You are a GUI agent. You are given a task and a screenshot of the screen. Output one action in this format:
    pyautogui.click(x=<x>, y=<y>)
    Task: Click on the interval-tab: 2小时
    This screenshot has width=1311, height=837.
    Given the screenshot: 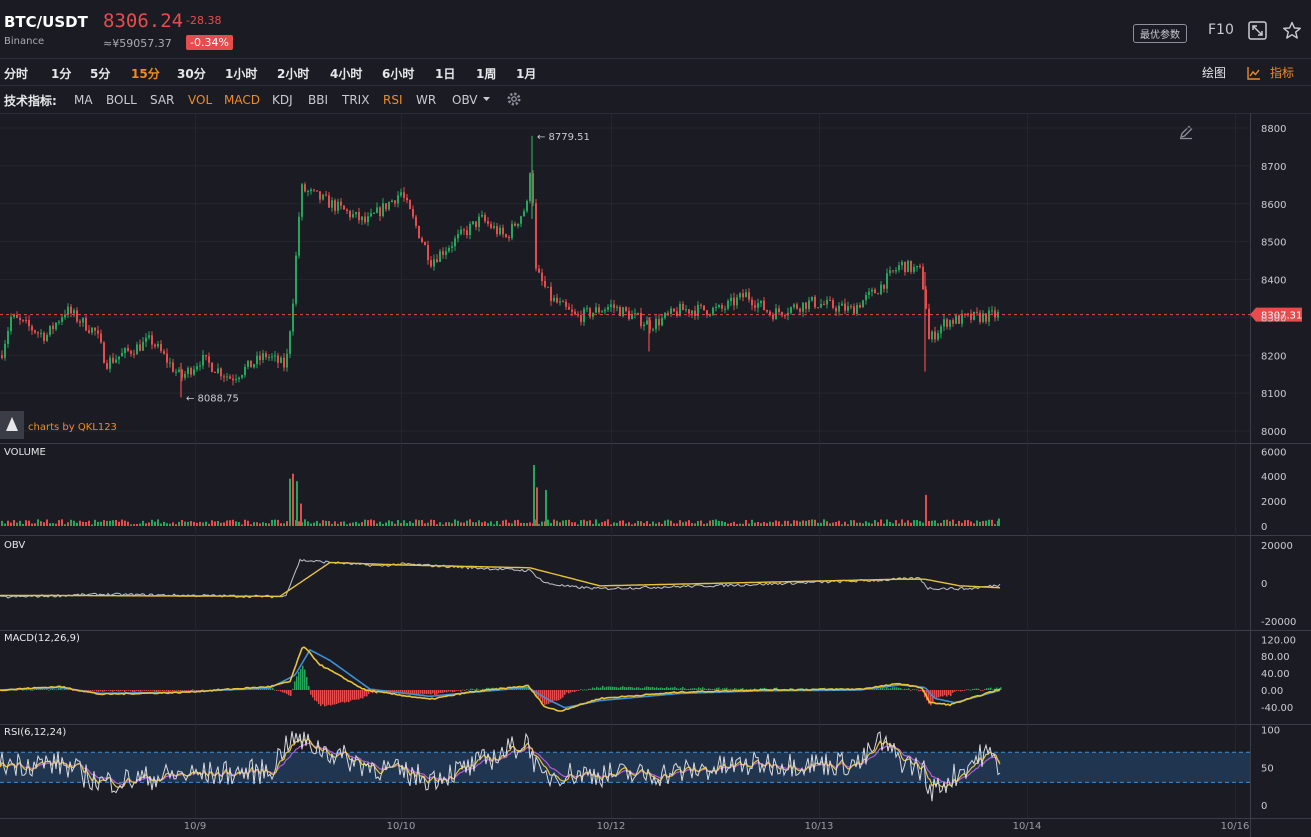 What is the action you would take?
    pyautogui.click(x=293, y=73)
    